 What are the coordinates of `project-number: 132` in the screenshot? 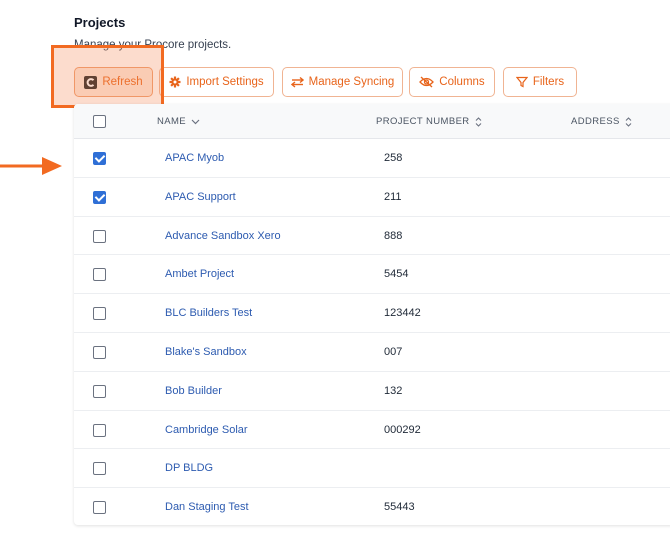 It's located at (393, 390).